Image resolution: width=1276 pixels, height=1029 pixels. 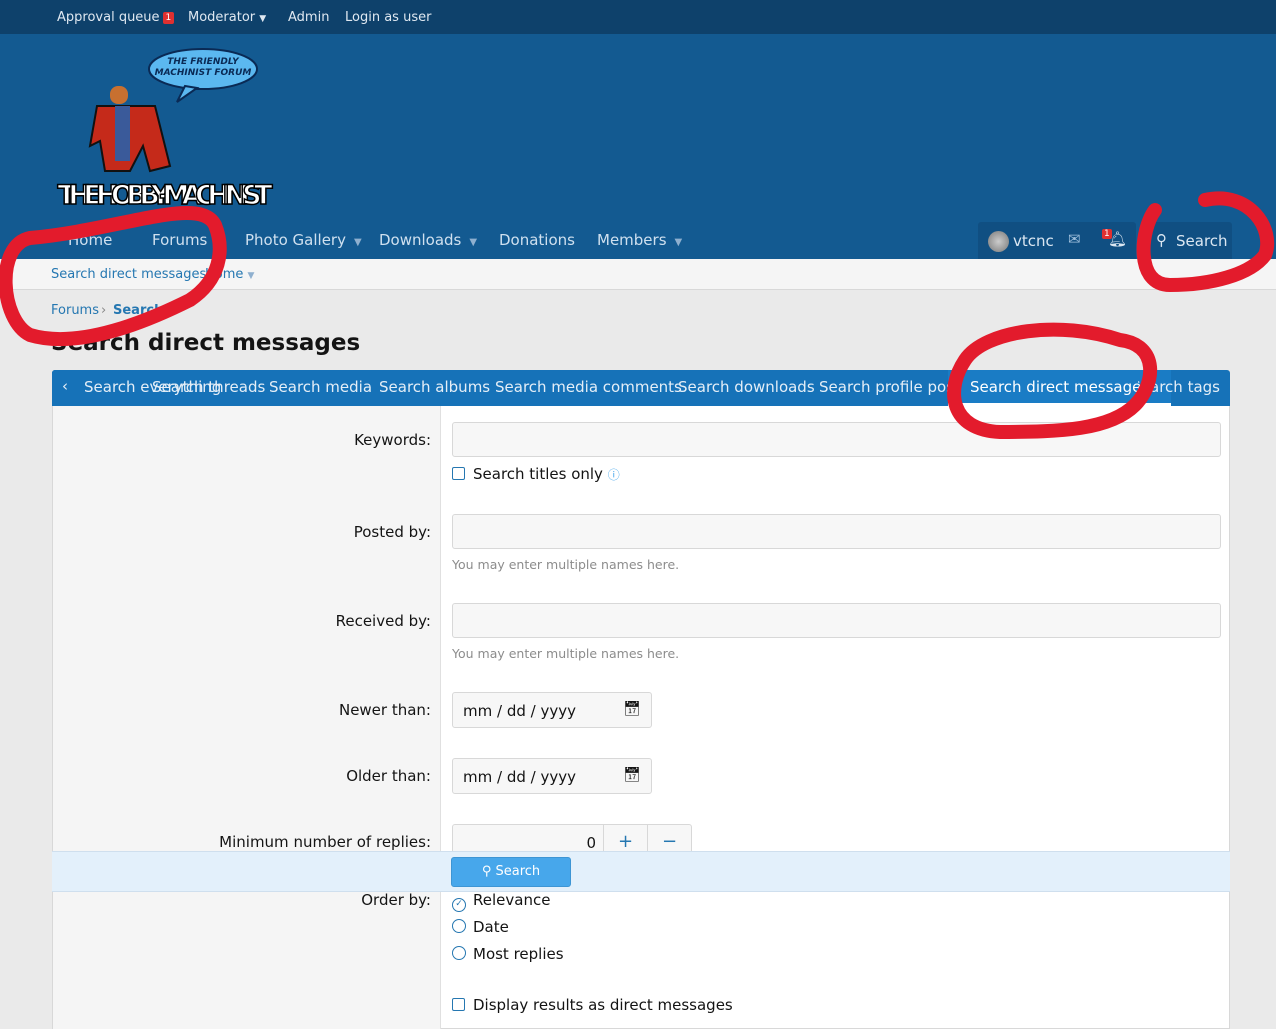 What do you see at coordinates (566, 653) in the screenshot?
I see `received-by-hint: You may enter multiple names here.` at bounding box center [566, 653].